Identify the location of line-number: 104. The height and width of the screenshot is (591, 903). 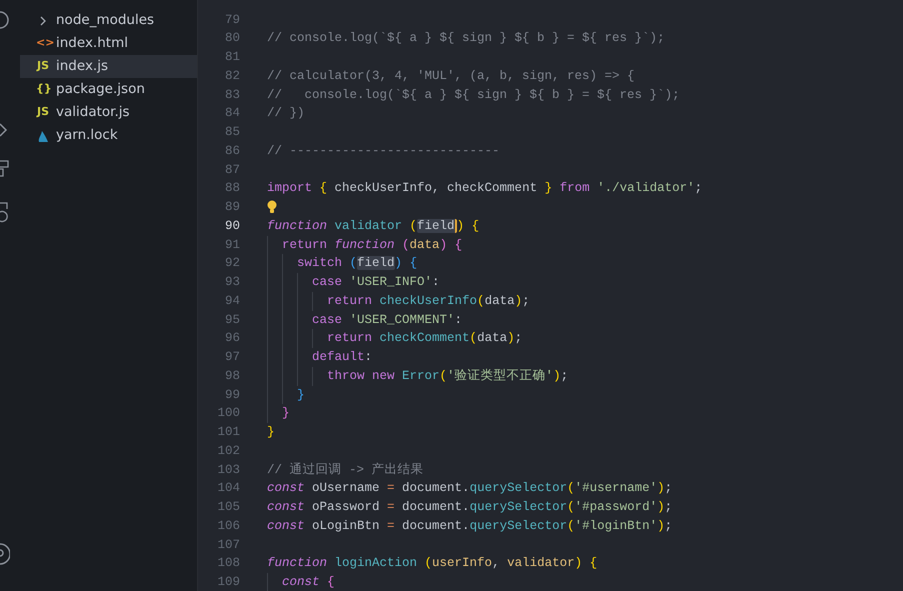
(228, 489).